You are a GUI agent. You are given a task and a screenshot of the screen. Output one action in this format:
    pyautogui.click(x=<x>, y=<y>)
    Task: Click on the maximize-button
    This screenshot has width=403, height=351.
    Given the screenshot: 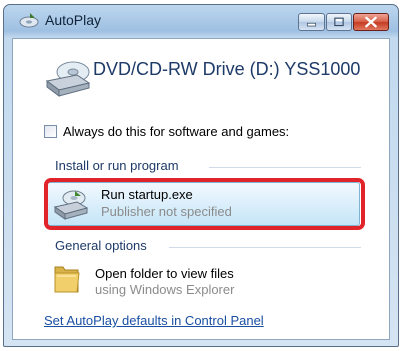 What is the action you would take?
    pyautogui.click(x=339, y=22)
    